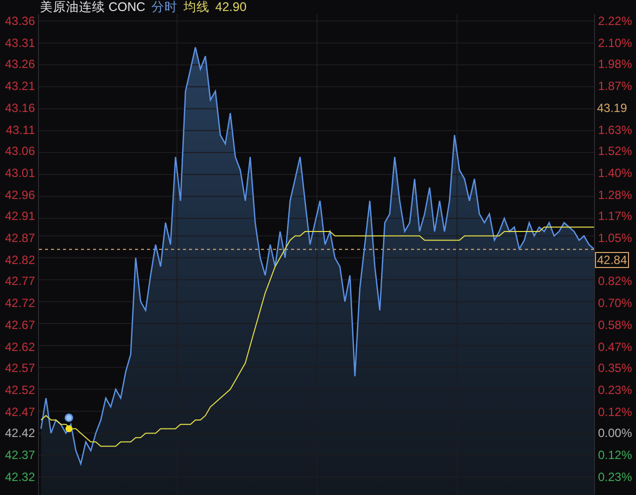 The image size is (636, 495). What do you see at coordinates (19, 151) in the screenshot?
I see `axis-label: 43.06` at bounding box center [19, 151].